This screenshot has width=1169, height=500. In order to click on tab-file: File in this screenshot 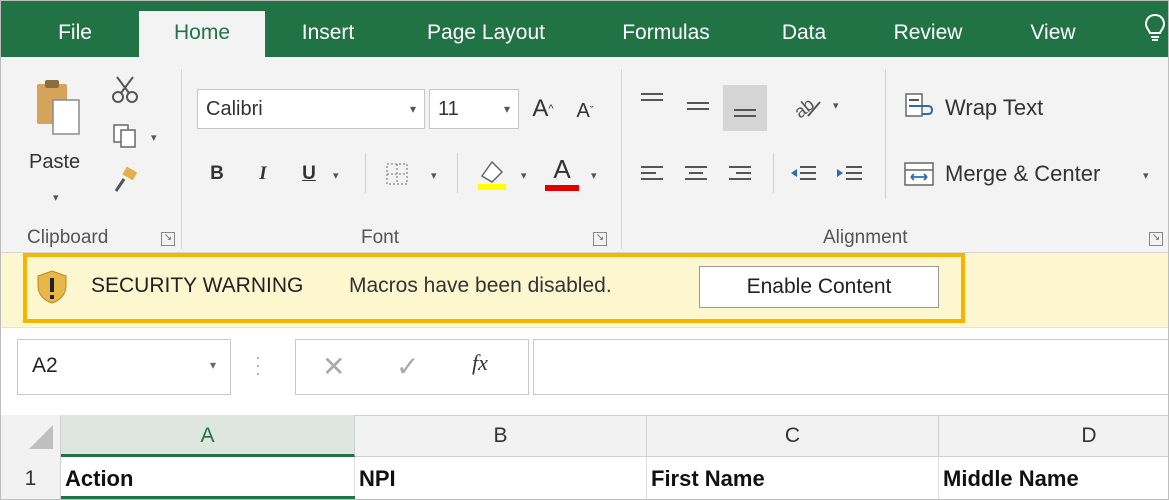, I will do `click(75, 33)`.